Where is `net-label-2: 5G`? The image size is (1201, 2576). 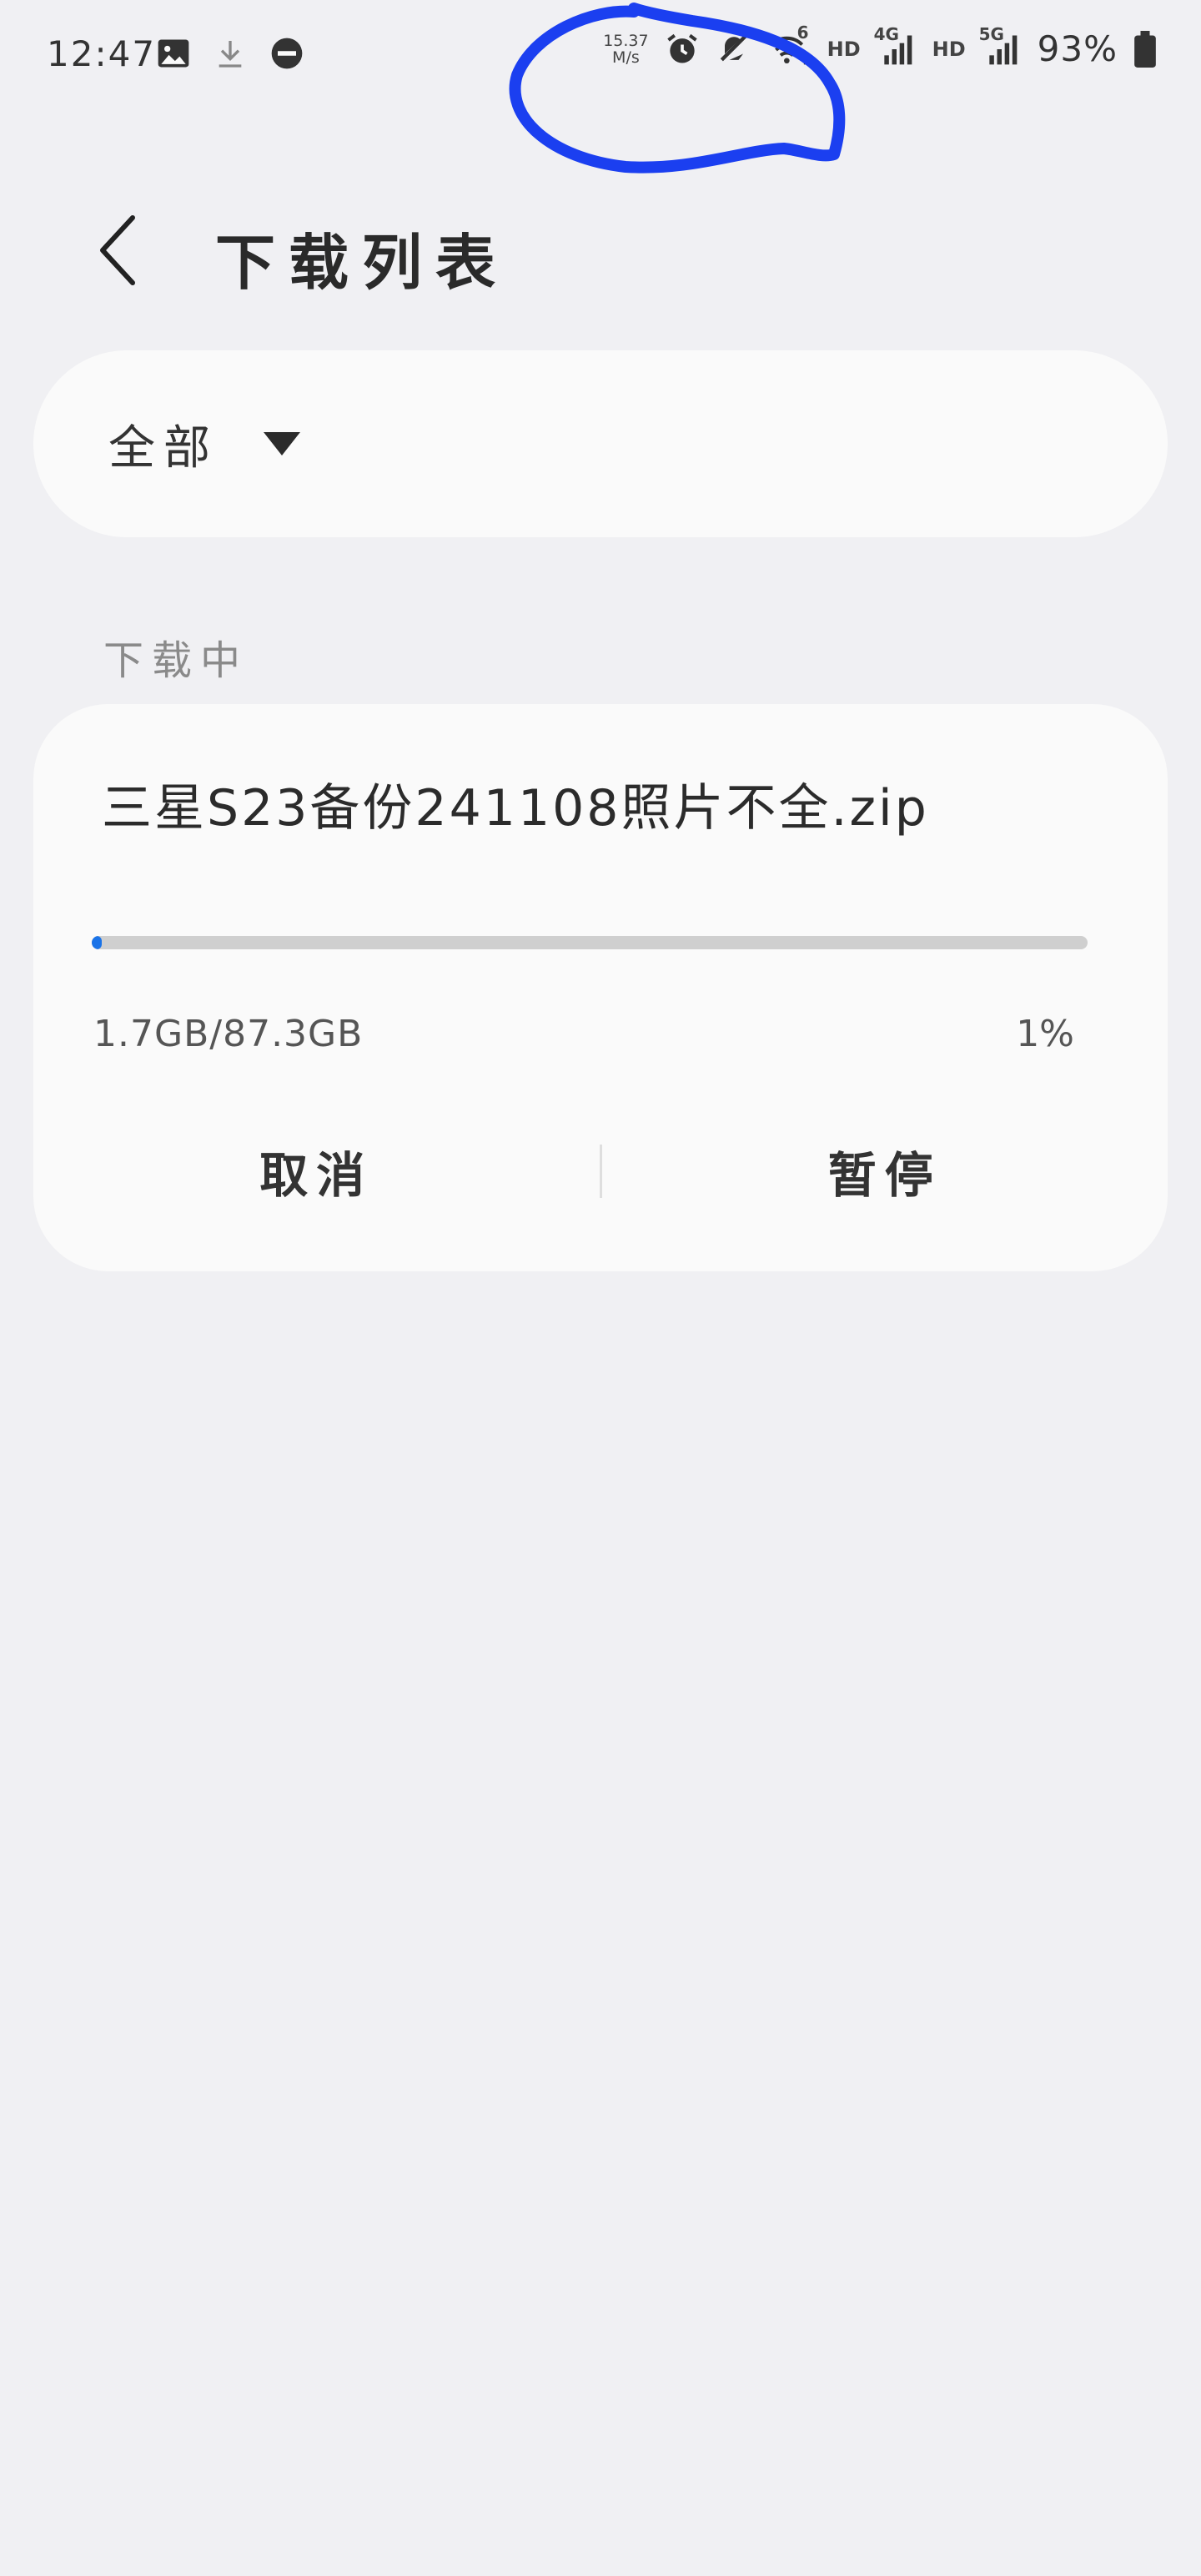
net-label-2: 5G is located at coordinates (991, 33).